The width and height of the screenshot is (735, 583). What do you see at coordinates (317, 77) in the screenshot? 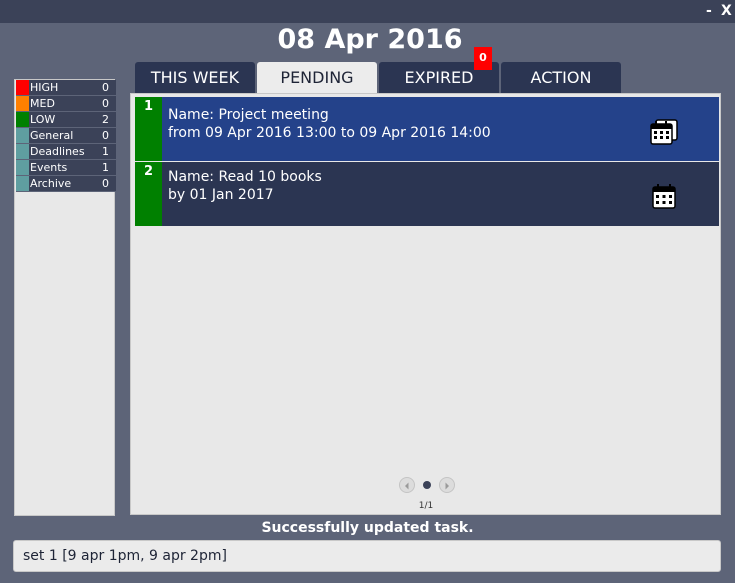
I see `tab-pending: PENDING` at bounding box center [317, 77].